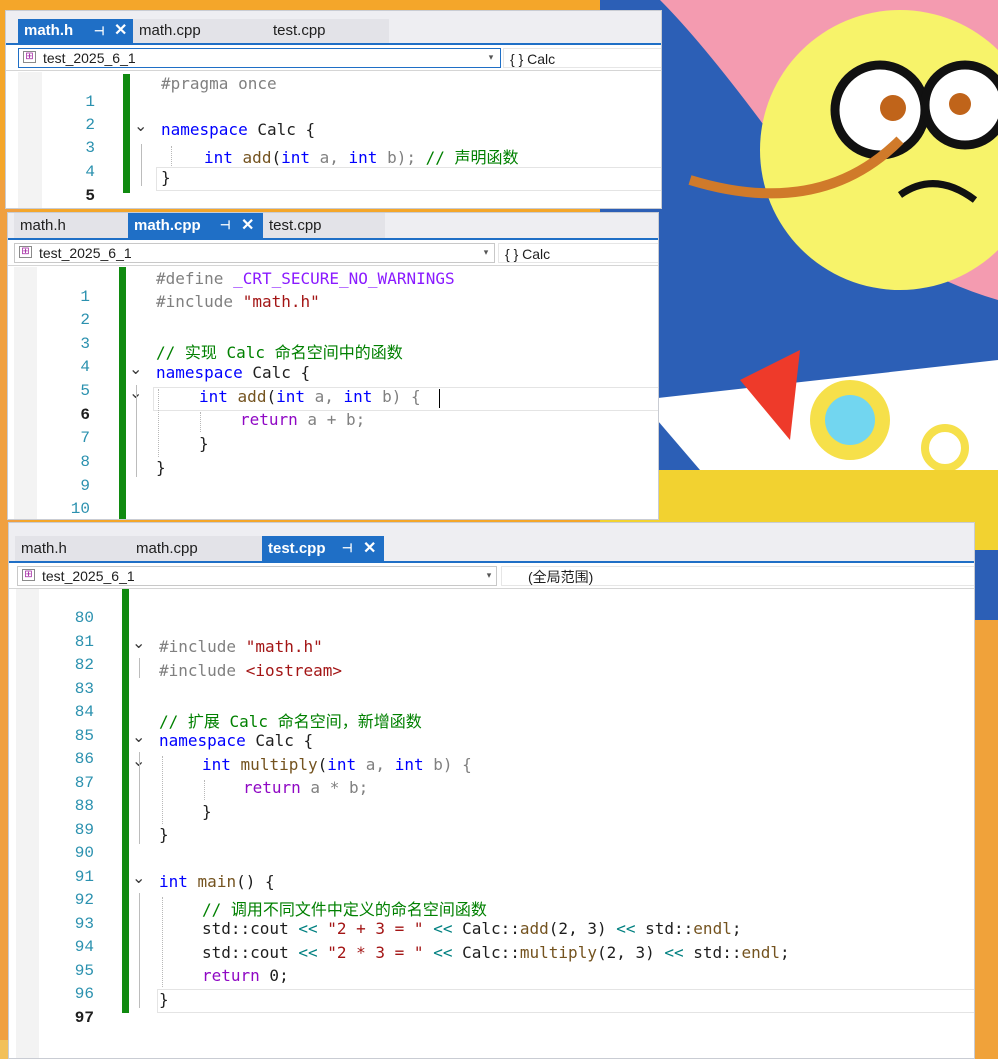  Describe the element at coordinates (333, 379) in the screenshot. I see `code-line: 5 ⌄ namespace Calc {` at that location.